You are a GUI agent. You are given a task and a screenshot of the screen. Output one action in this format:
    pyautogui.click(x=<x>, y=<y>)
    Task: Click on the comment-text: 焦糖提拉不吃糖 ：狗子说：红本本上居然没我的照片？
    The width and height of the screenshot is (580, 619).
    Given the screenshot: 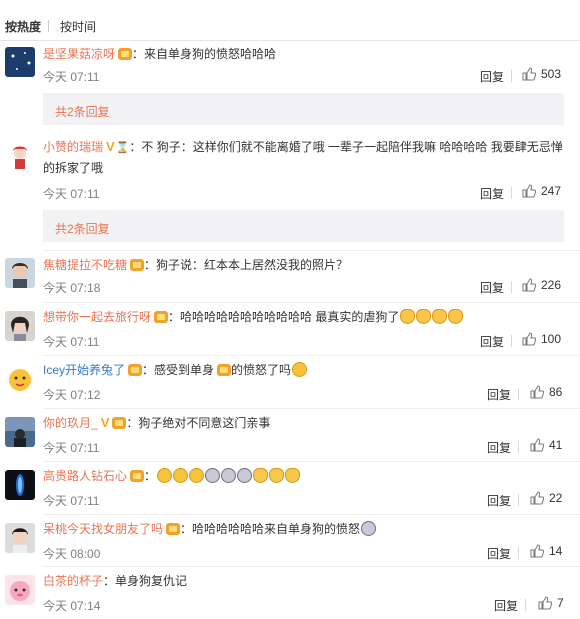 What is the action you would take?
    pyautogui.click(x=306, y=265)
    